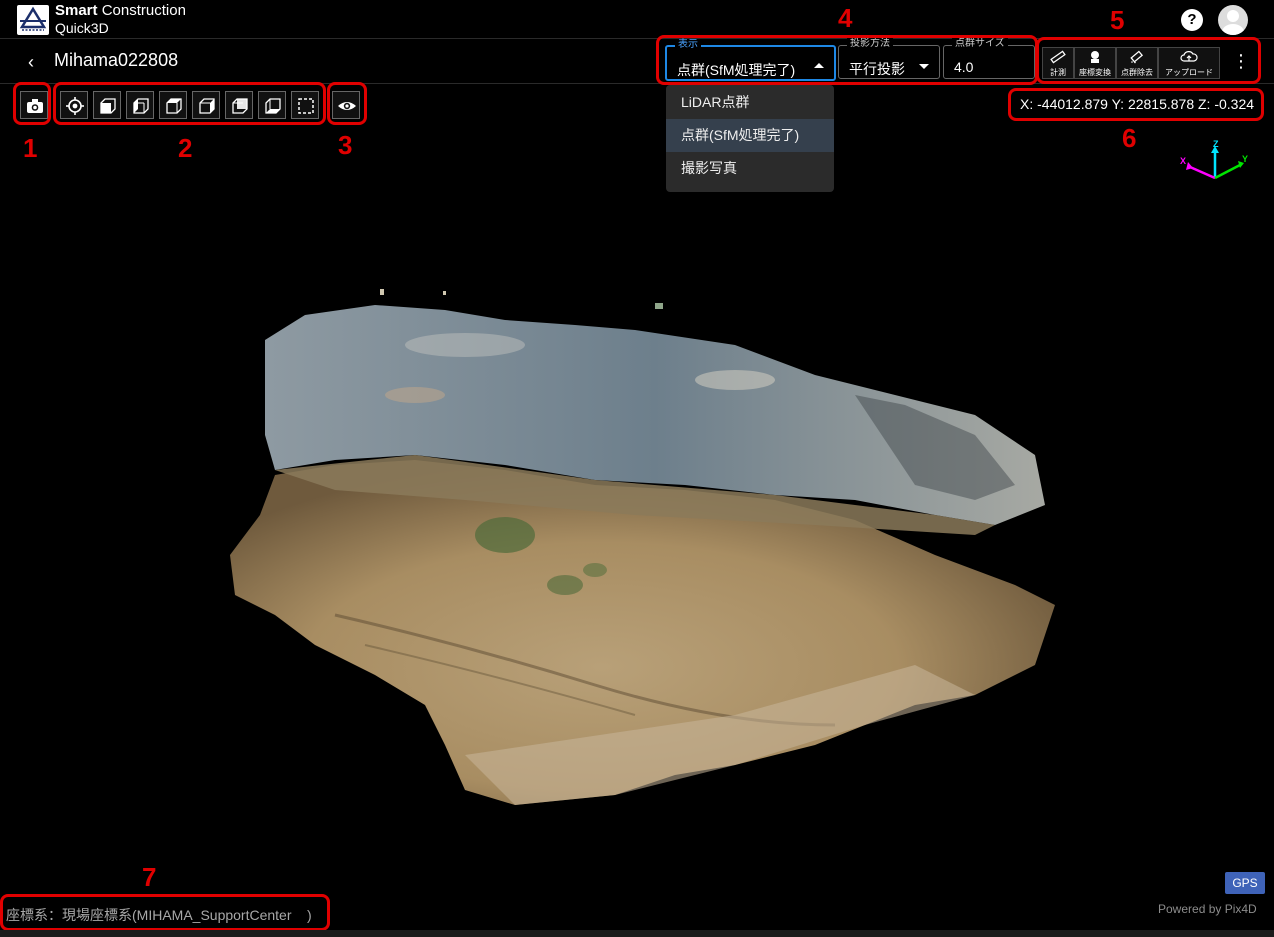 This screenshot has height=937, width=1274. What do you see at coordinates (33, 20) in the screenshot?
I see `app-logo` at bounding box center [33, 20].